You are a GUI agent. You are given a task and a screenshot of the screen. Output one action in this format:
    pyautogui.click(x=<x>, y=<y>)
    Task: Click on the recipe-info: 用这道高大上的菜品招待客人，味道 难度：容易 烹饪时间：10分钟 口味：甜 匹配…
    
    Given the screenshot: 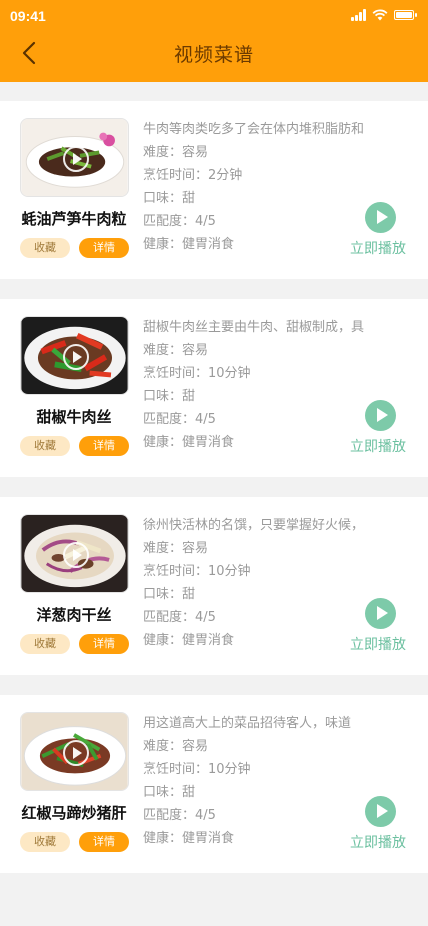 What is the action you would take?
    pyautogui.click(x=268, y=781)
    